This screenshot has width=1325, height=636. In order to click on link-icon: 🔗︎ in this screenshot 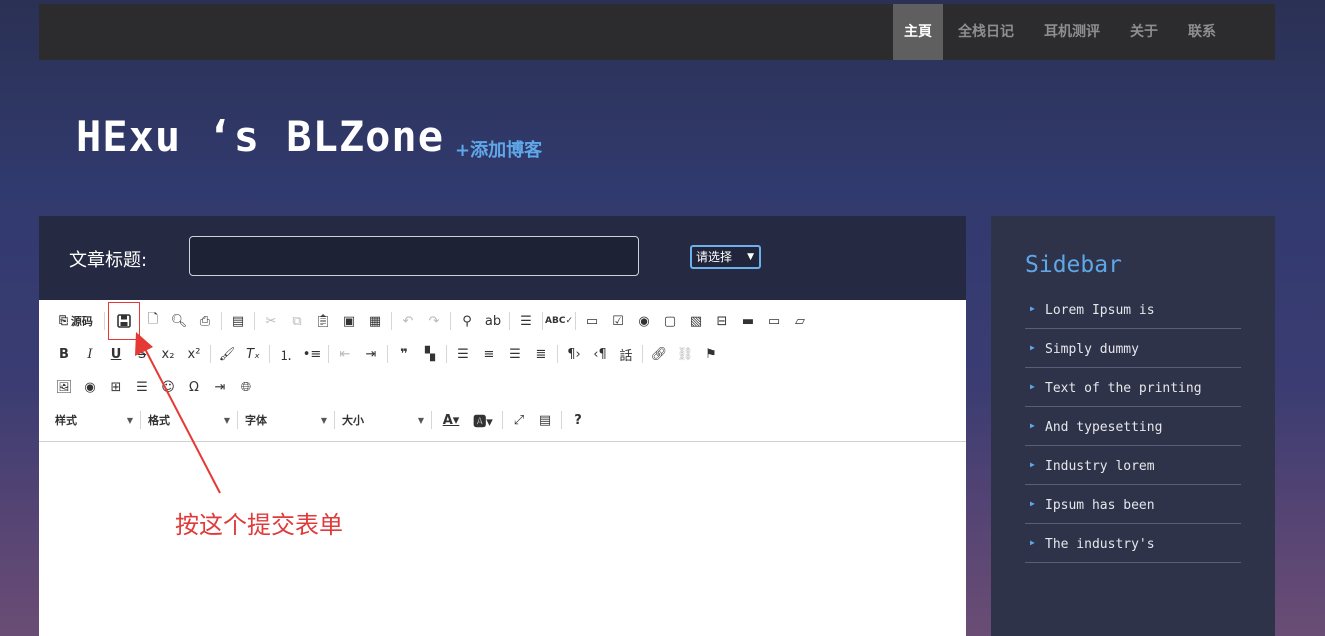, I will do `click(659, 354)`.